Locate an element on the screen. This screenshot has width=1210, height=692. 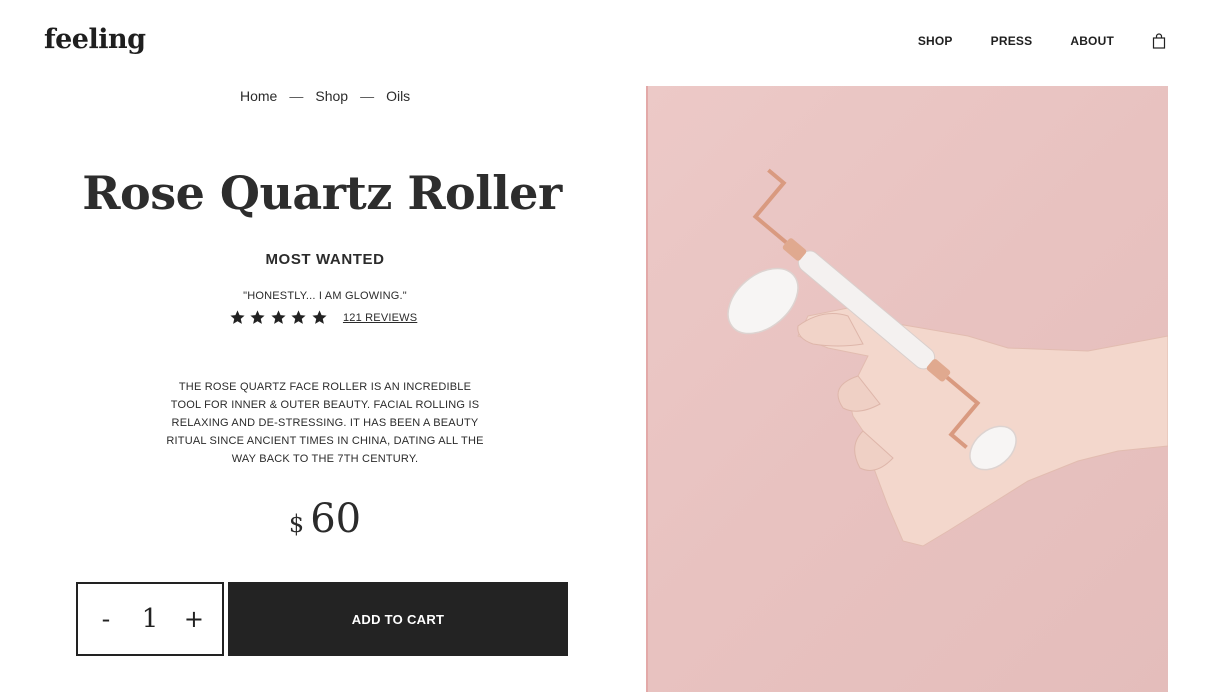
breadcrumb-shop: Shop is located at coordinates (331, 96).